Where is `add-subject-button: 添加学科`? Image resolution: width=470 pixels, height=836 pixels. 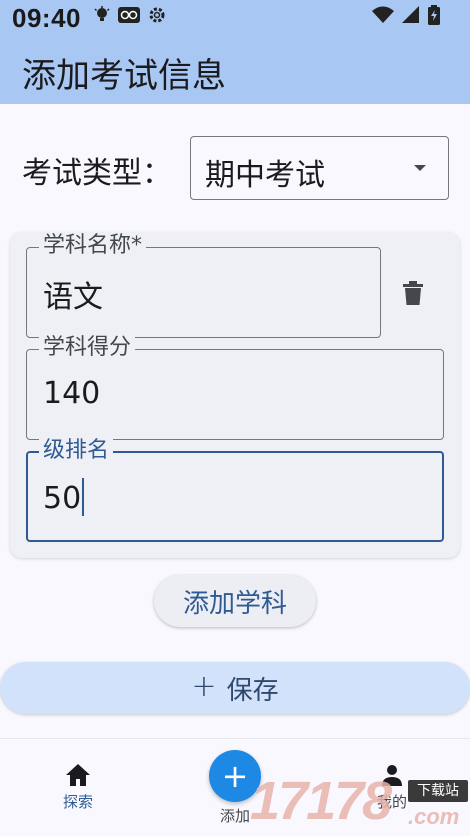
add-subject-button: 添加学科 is located at coordinates (235, 601).